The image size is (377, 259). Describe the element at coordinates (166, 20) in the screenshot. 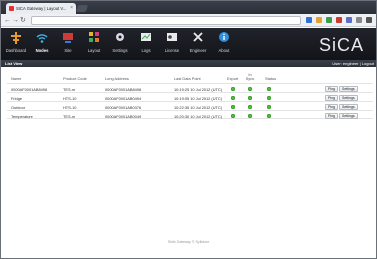

I see `address-bar` at that location.